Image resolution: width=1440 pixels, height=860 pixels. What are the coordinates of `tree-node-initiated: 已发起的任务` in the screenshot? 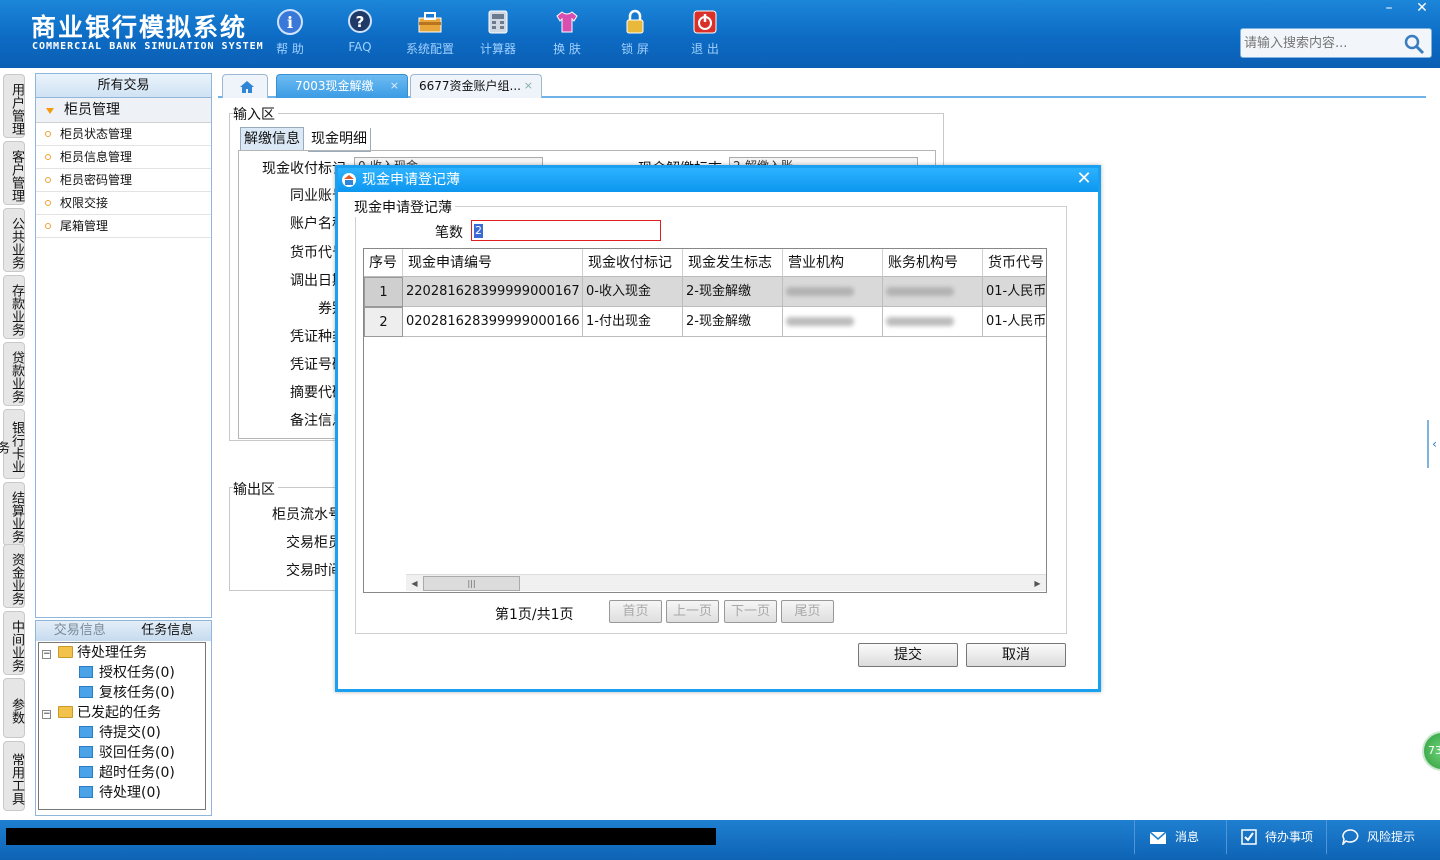 It's located at (109, 713).